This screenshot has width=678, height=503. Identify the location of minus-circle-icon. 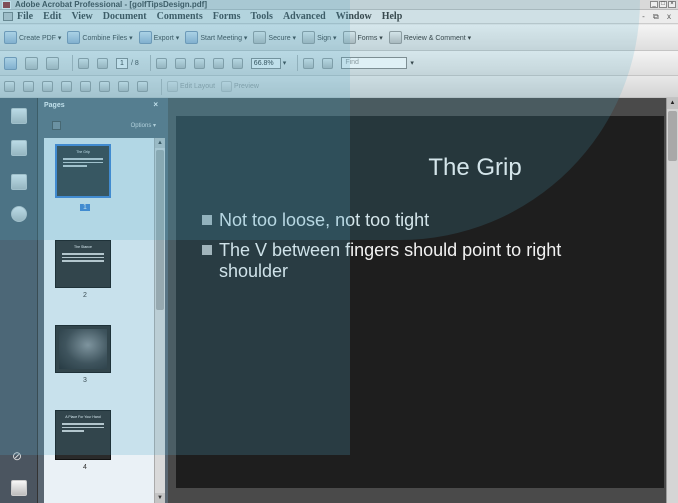
(218, 63).